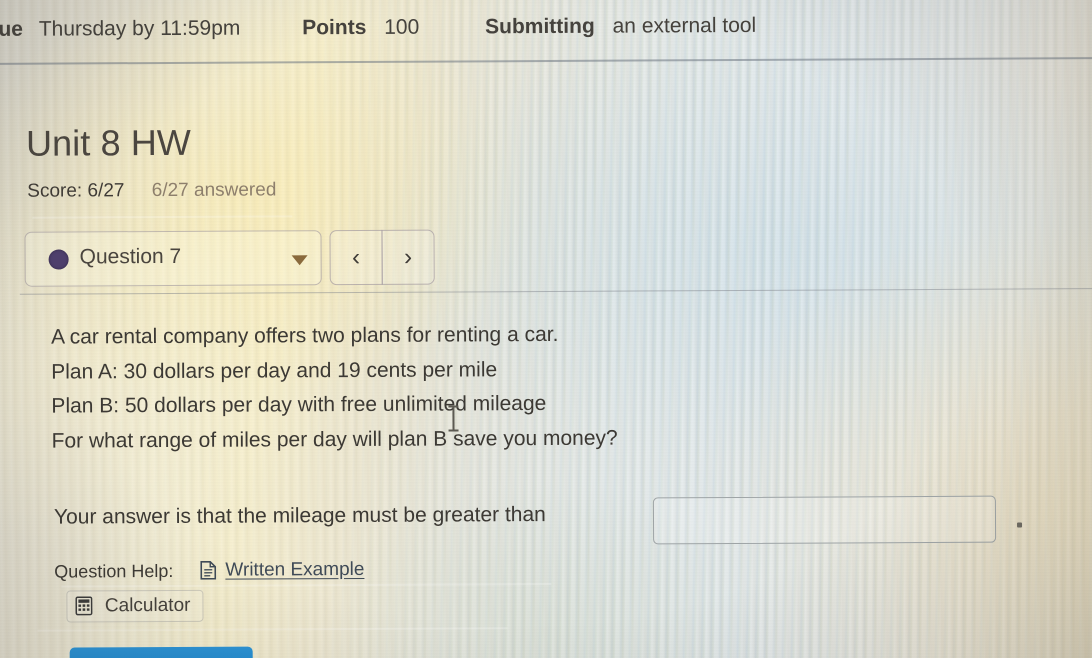 The width and height of the screenshot is (1092, 658). Describe the element at coordinates (108, 142) in the screenshot. I see `page-title: Unit 8 HW` at that location.